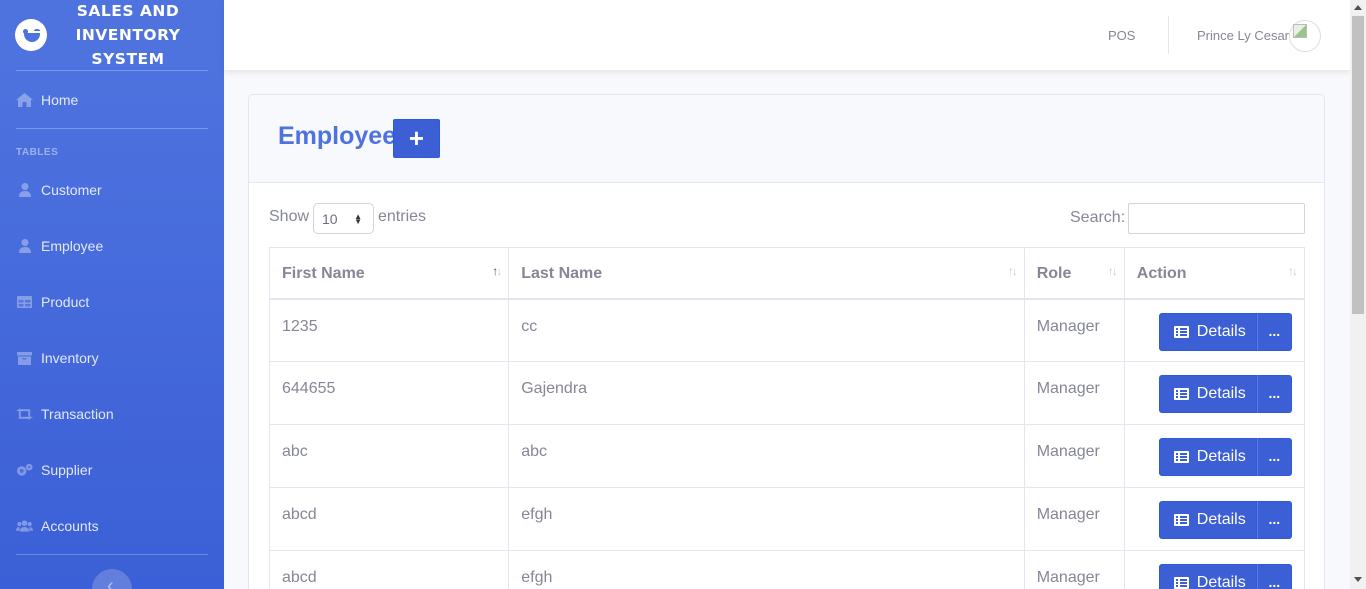 Image resolution: width=1366 pixels, height=589 pixels. What do you see at coordinates (1098, 217) in the screenshot?
I see `search-label: Search:` at bounding box center [1098, 217].